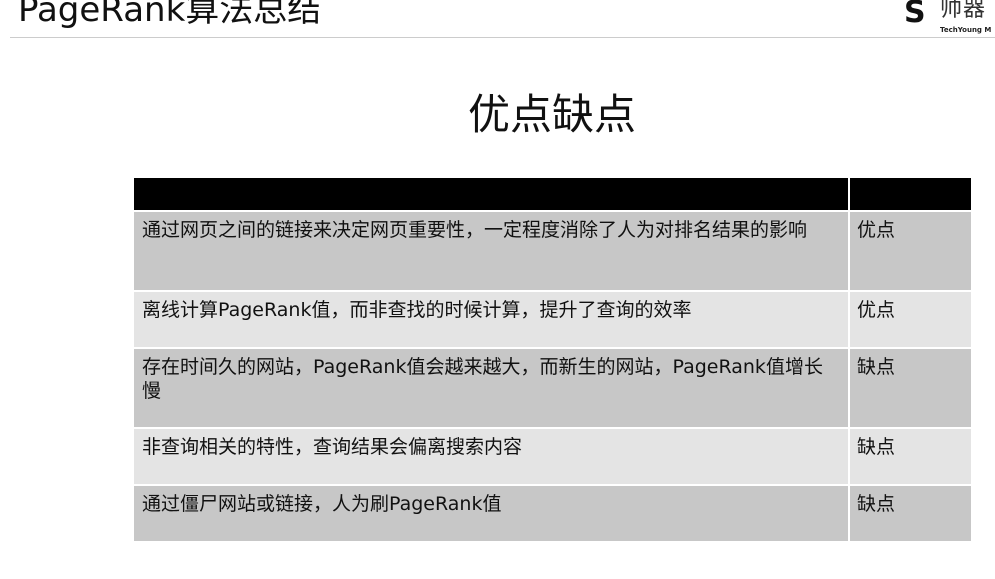 The width and height of the screenshot is (995, 579). Describe the element at coordinates (502, 37) in the screenshot. I see `header-divider` at that location.